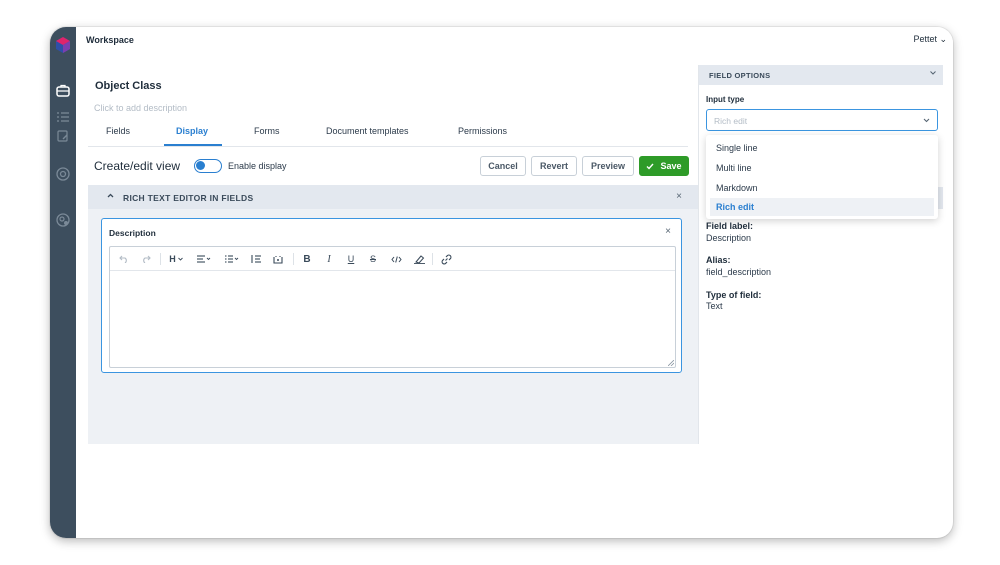  Describe the element at coordinates (367, 131) in the screenshot. I see `tab-document-templates: Document templates` at that location.